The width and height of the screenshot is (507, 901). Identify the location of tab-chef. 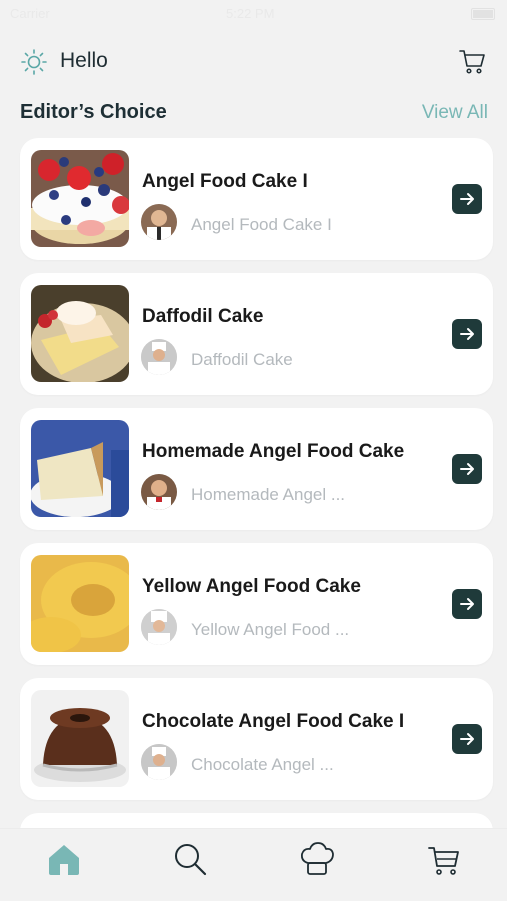
(317, 859).